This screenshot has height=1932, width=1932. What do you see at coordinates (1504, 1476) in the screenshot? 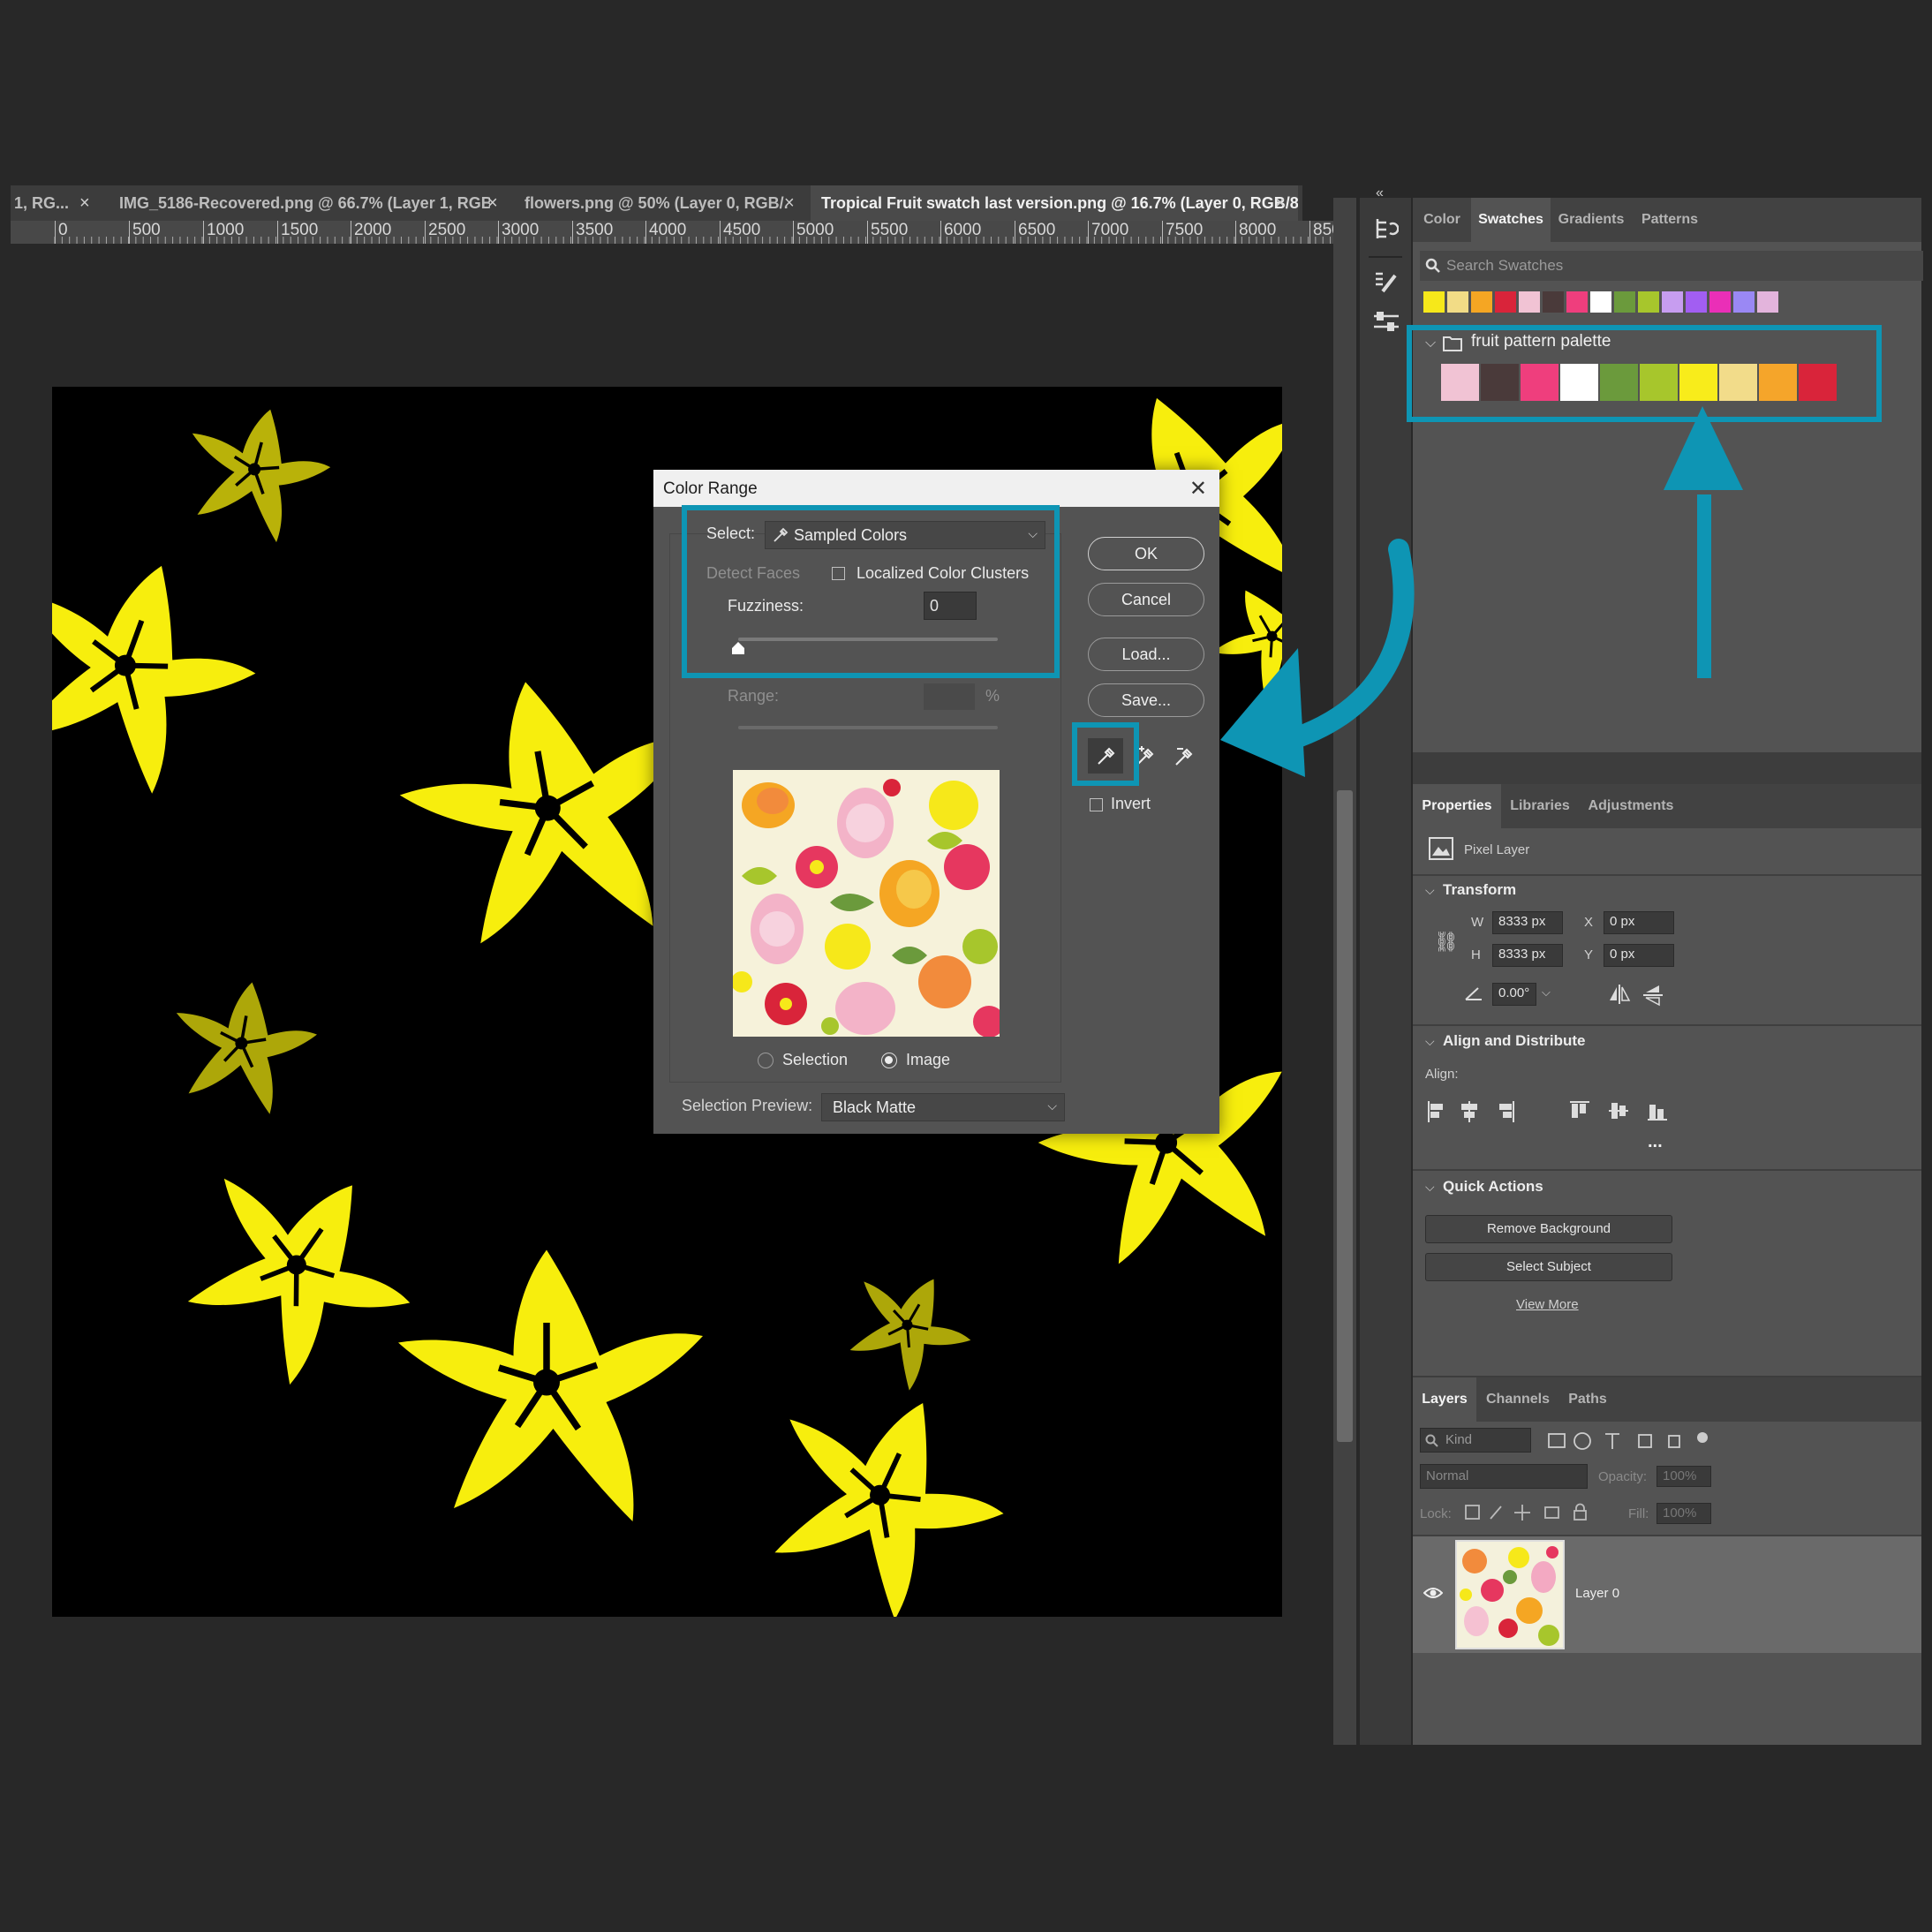
I see `blend-mode-select: Normal` at bounding box center [1504, 1476].